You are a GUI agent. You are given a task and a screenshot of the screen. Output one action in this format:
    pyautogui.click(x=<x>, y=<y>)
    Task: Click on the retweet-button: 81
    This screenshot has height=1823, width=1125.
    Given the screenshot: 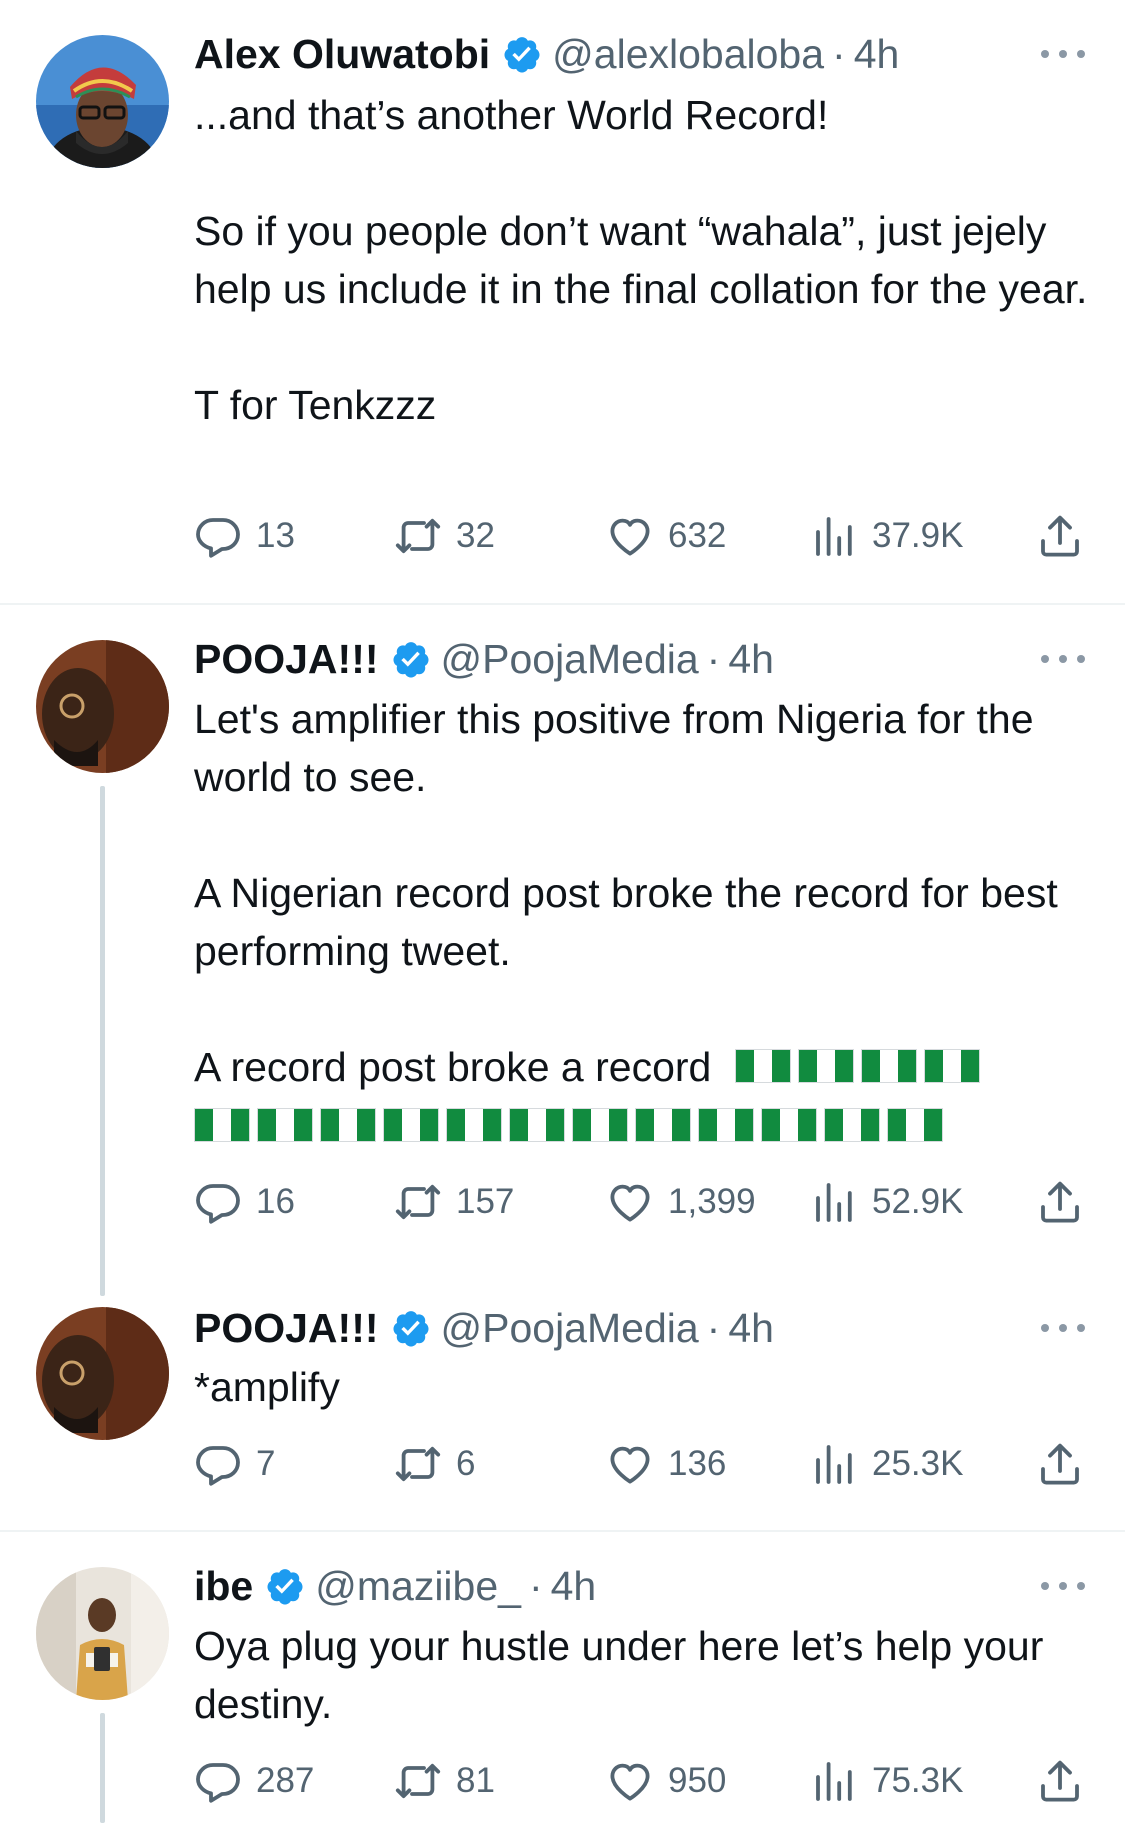 What is the action you would take?
    pyautogui.click(x=444, y=1781)
    